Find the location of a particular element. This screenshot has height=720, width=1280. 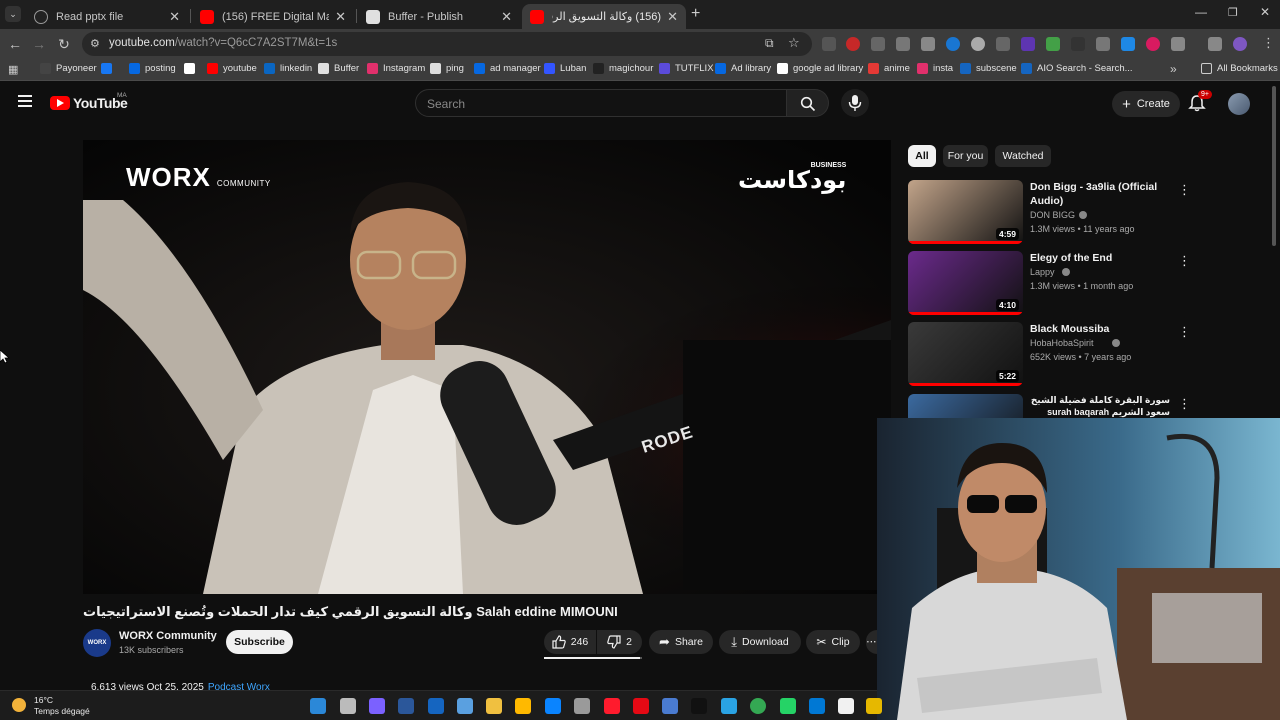

restore-button: ❐ is located at coordinates (1233, 12).